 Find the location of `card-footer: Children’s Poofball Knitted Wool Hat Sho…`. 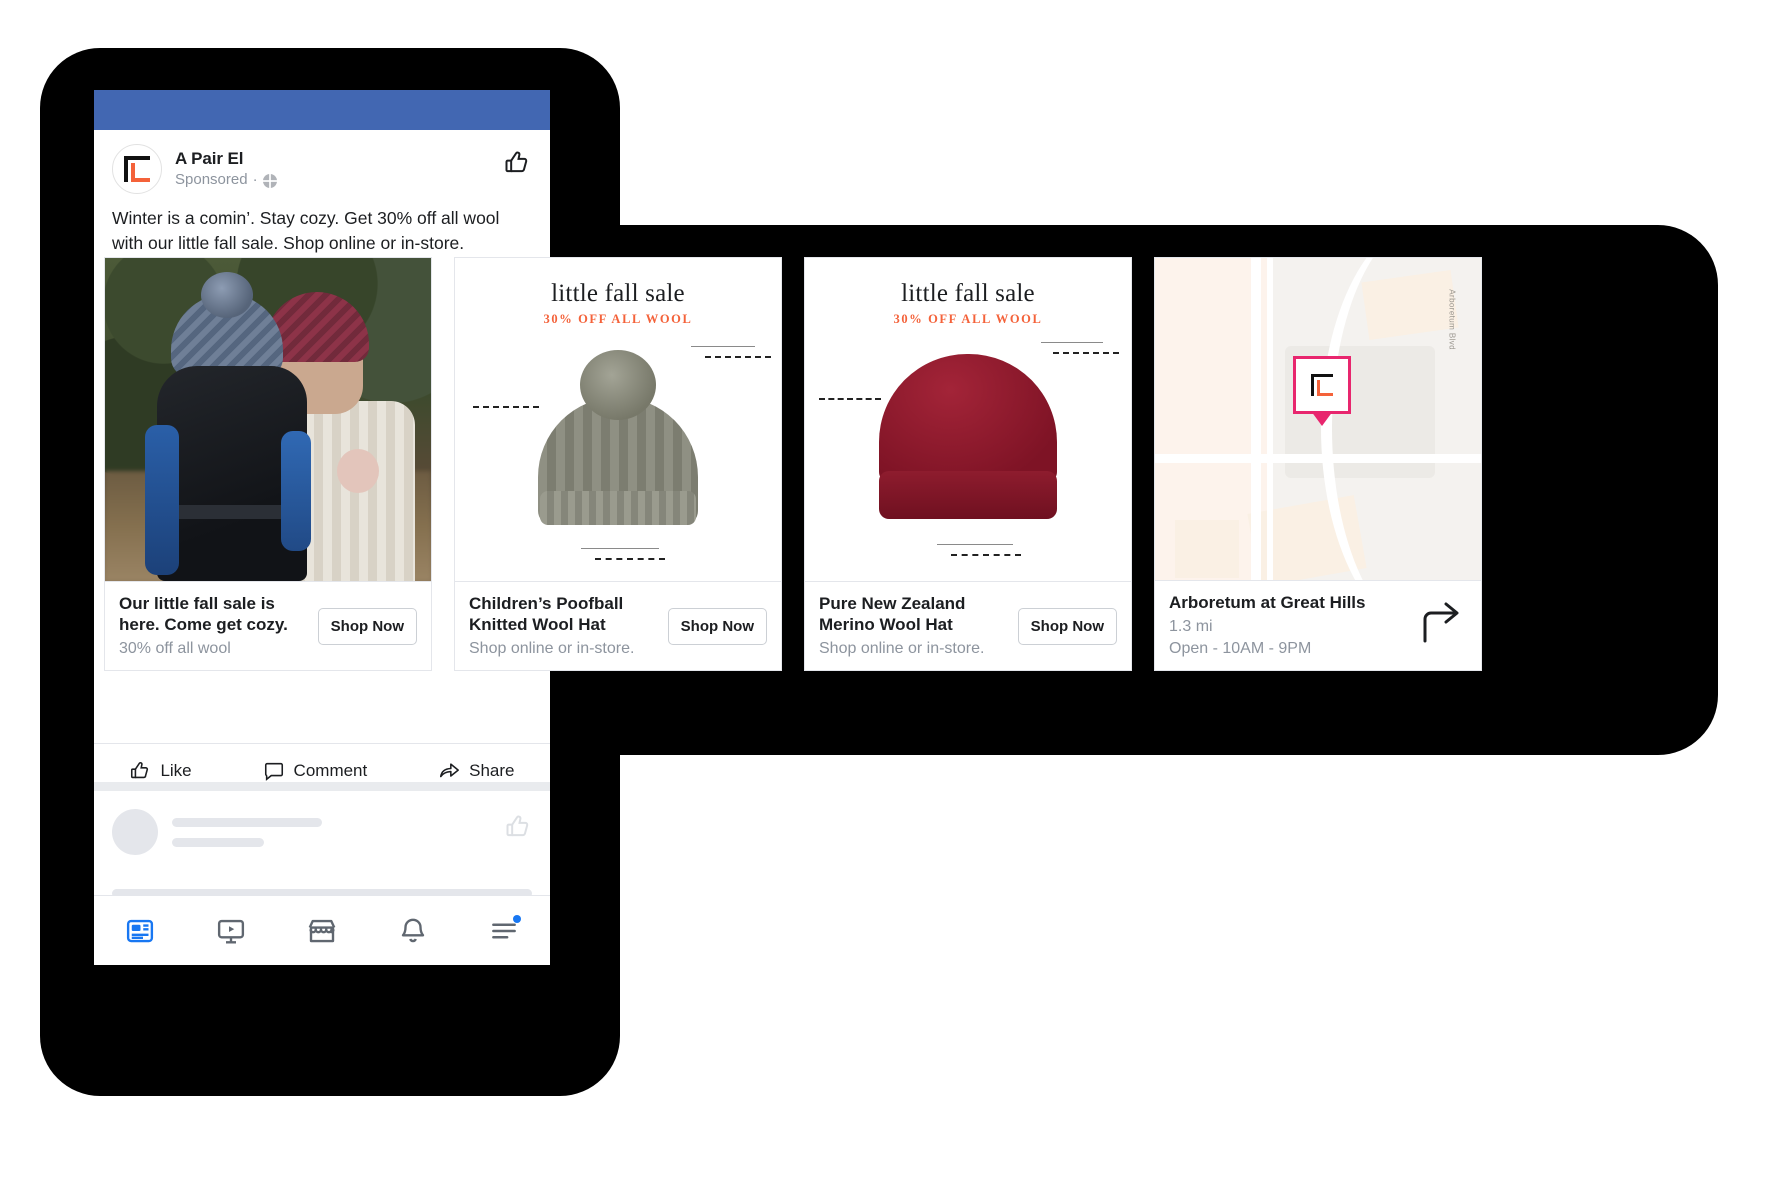

card-footer: Children’s Poofball Knitted Wool Hat Sho… is located at coordinates (618, 625).